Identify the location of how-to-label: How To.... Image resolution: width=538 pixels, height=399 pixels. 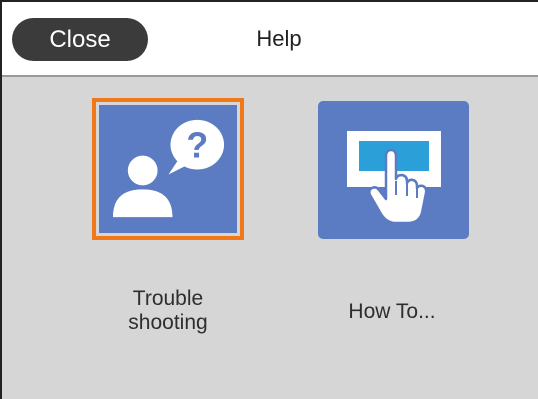
(392, 311).